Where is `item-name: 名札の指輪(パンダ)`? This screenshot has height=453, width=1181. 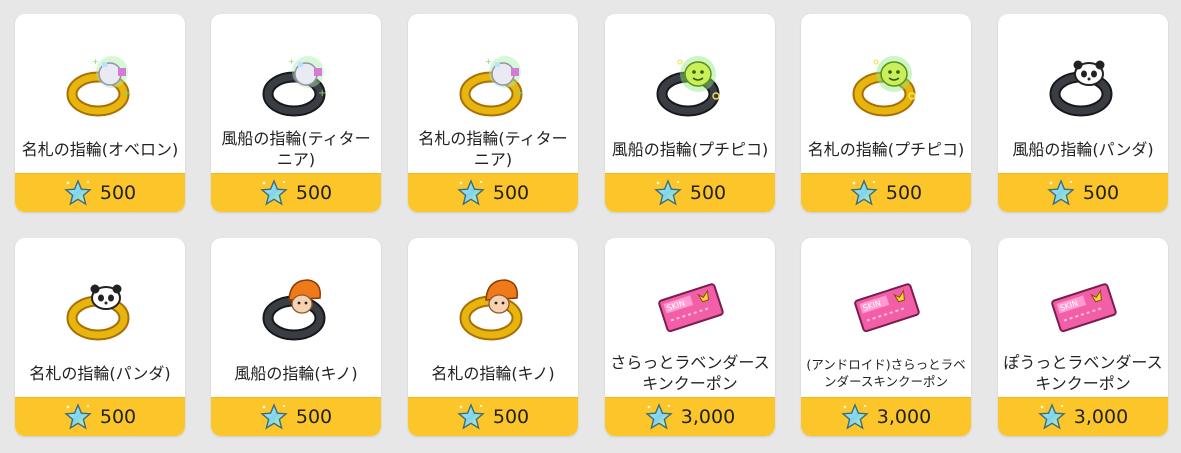 item-name: 名札の指輪(パンダ) is located at coordinates (100, 373).